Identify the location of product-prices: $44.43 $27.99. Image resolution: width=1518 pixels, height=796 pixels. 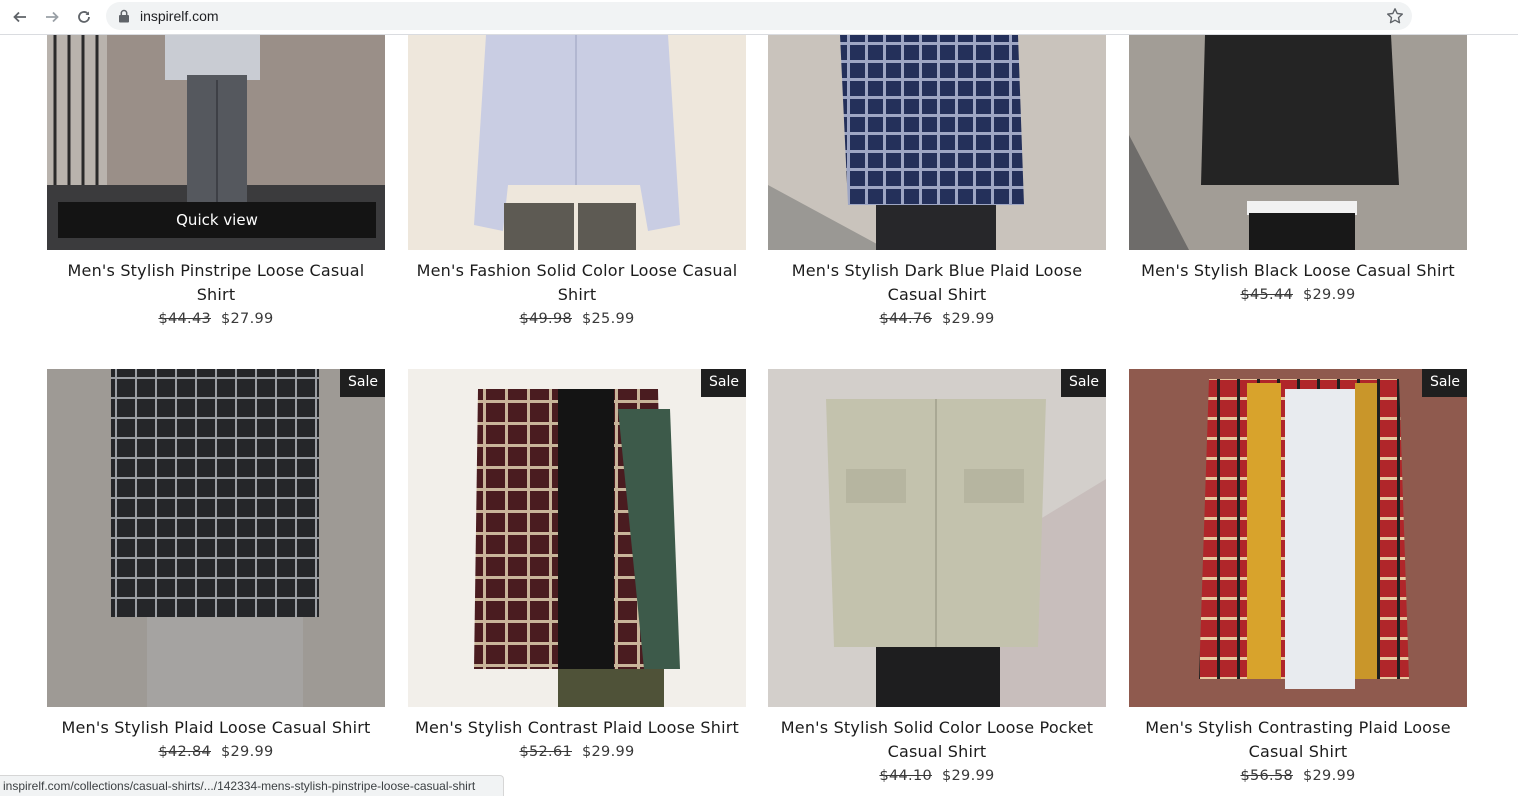
(216, 319).